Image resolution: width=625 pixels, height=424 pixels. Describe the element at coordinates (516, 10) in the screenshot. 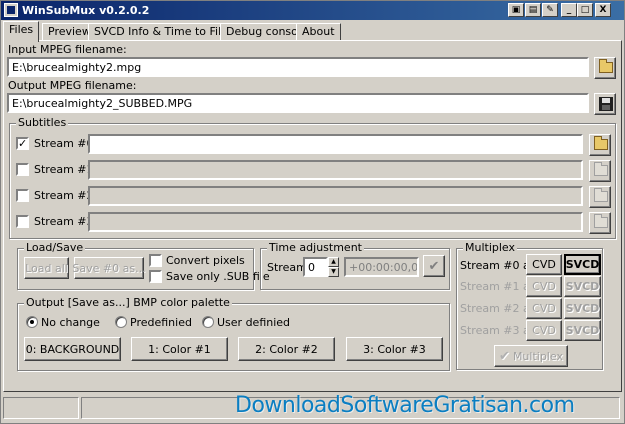

I see `toolbar-icon-a: ▣` at that location.